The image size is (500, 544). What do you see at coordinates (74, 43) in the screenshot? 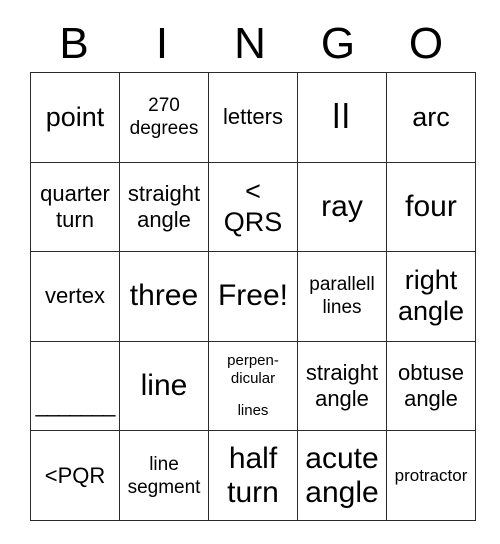
I see `bingo-header-letter-b: B` at bounding box center [74, 43].